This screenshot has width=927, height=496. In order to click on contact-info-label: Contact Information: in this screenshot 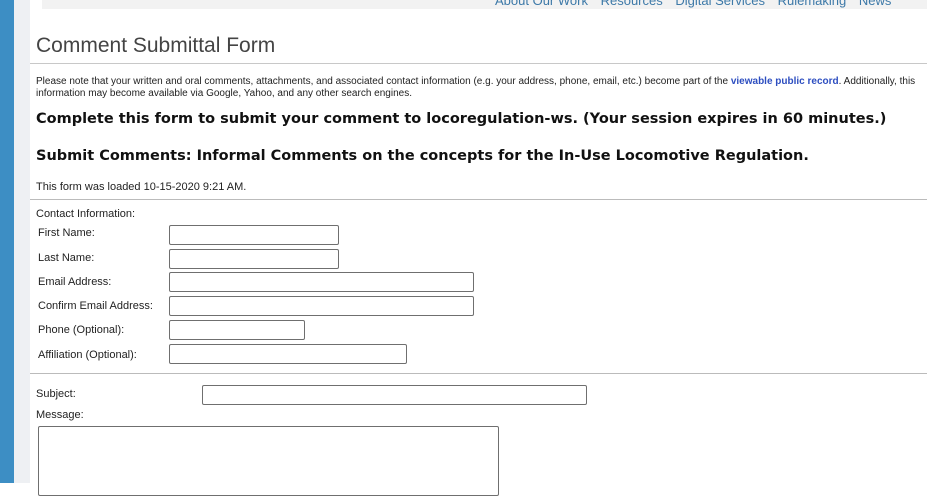, I will do `click(86, 214)`.